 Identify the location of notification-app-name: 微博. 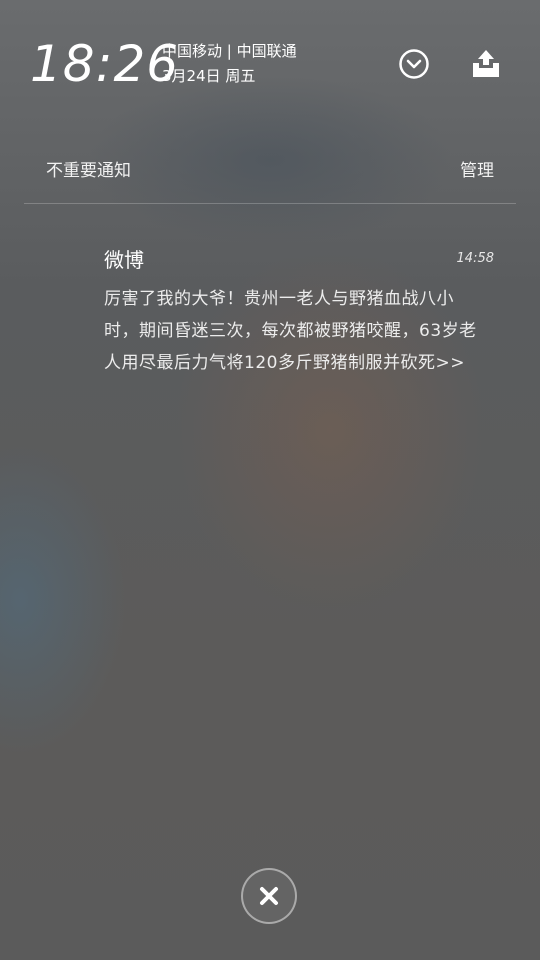
(124, 260).